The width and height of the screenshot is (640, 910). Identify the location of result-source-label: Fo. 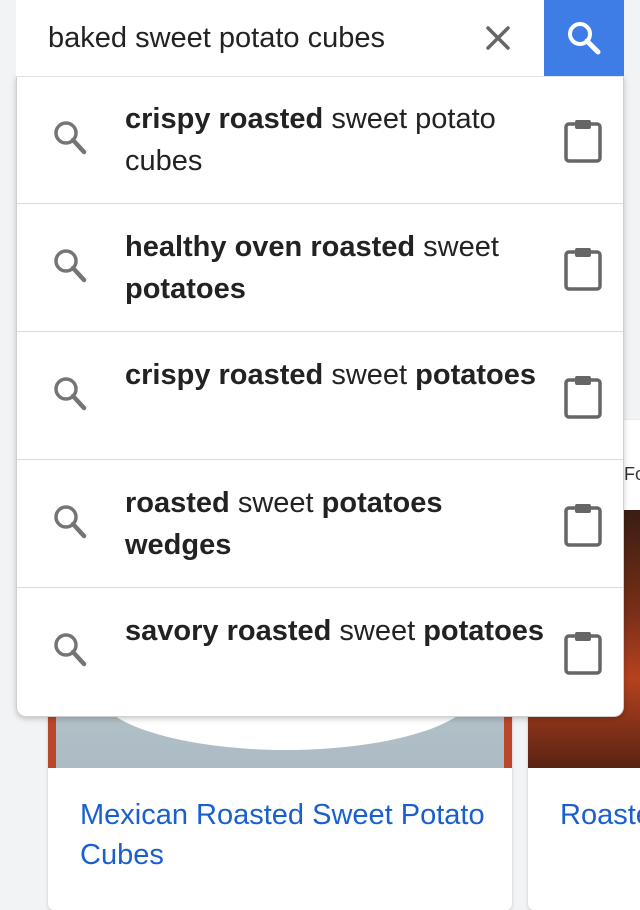
(632, 474).